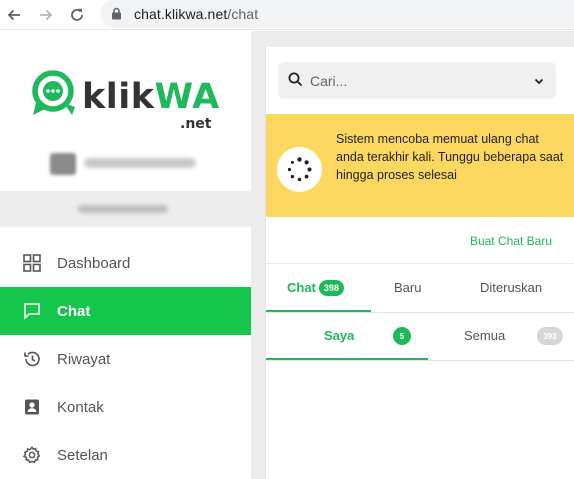  I want to click on url-host: chat.klikwa.net, so click(181, 14).